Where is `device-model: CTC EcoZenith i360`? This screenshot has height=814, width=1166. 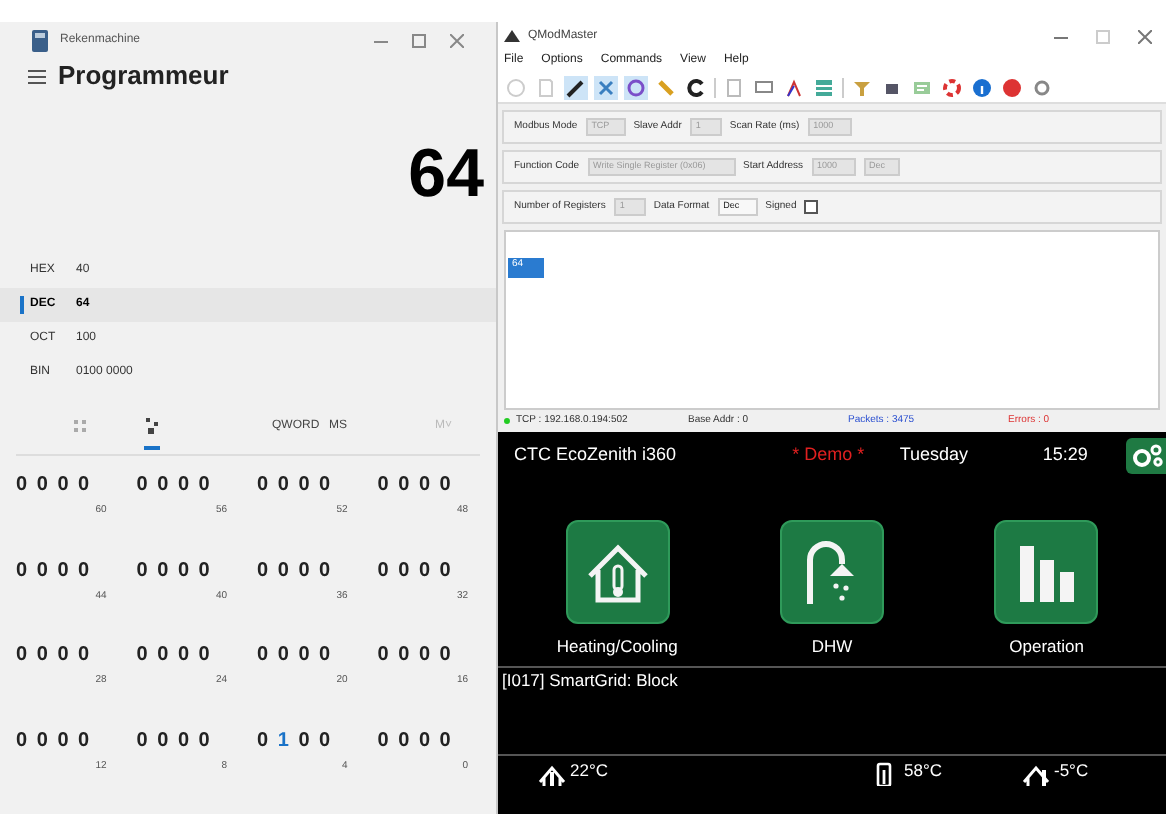 device-model: CTC EcoZenith i360 is located at coordinates (596, 455).